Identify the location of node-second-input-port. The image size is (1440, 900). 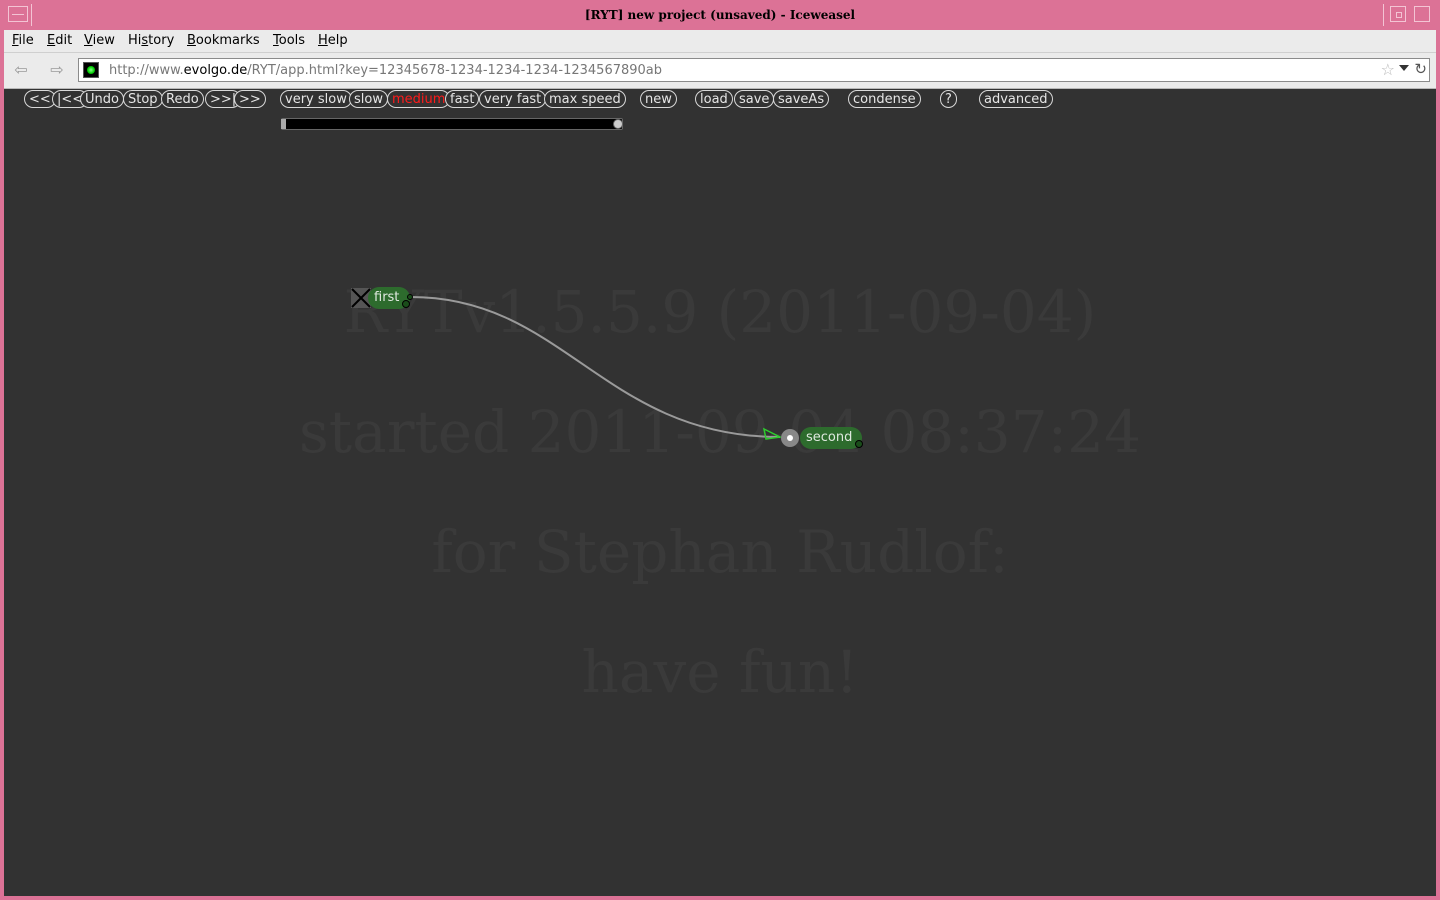
(790, 438).